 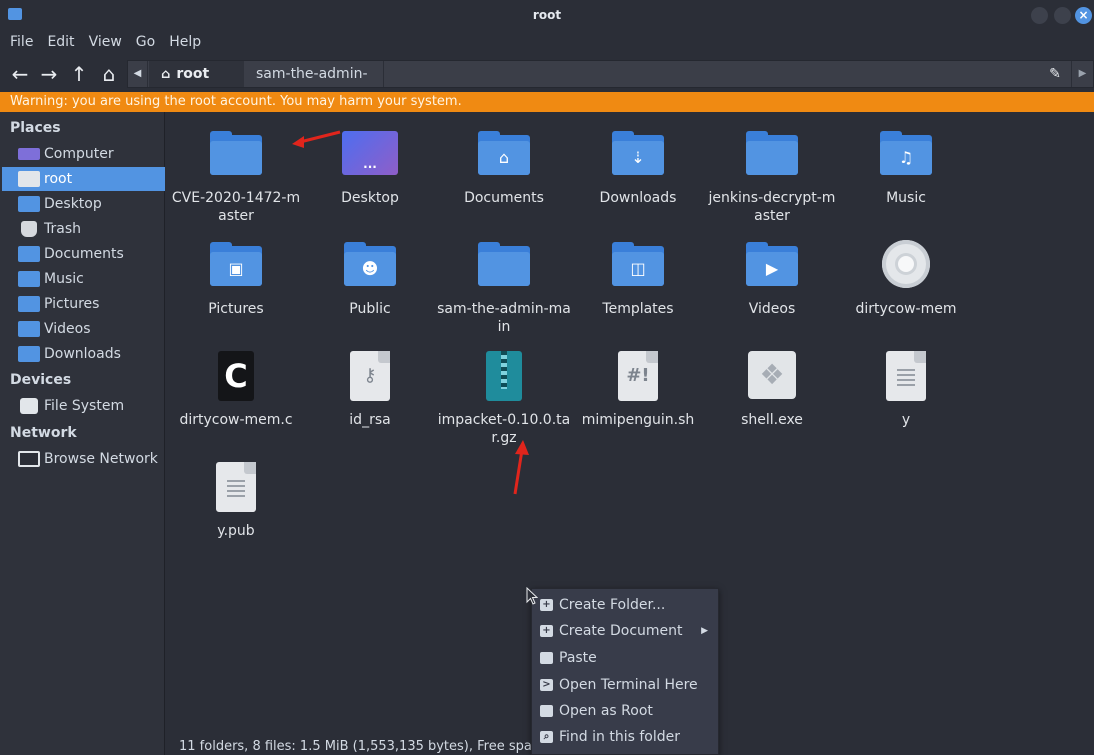 I want to click on sidebar-item-label: Trash, so click(x=62, y=229).